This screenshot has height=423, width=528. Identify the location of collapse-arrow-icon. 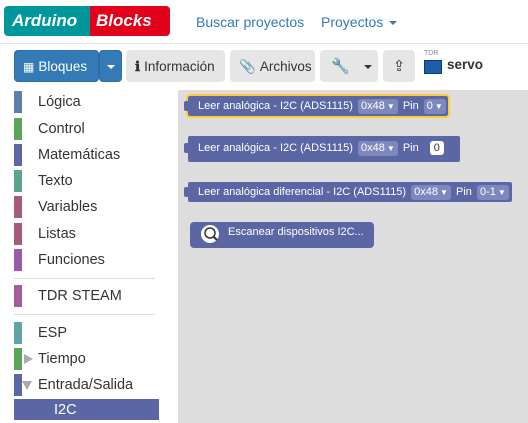
(27, 385).